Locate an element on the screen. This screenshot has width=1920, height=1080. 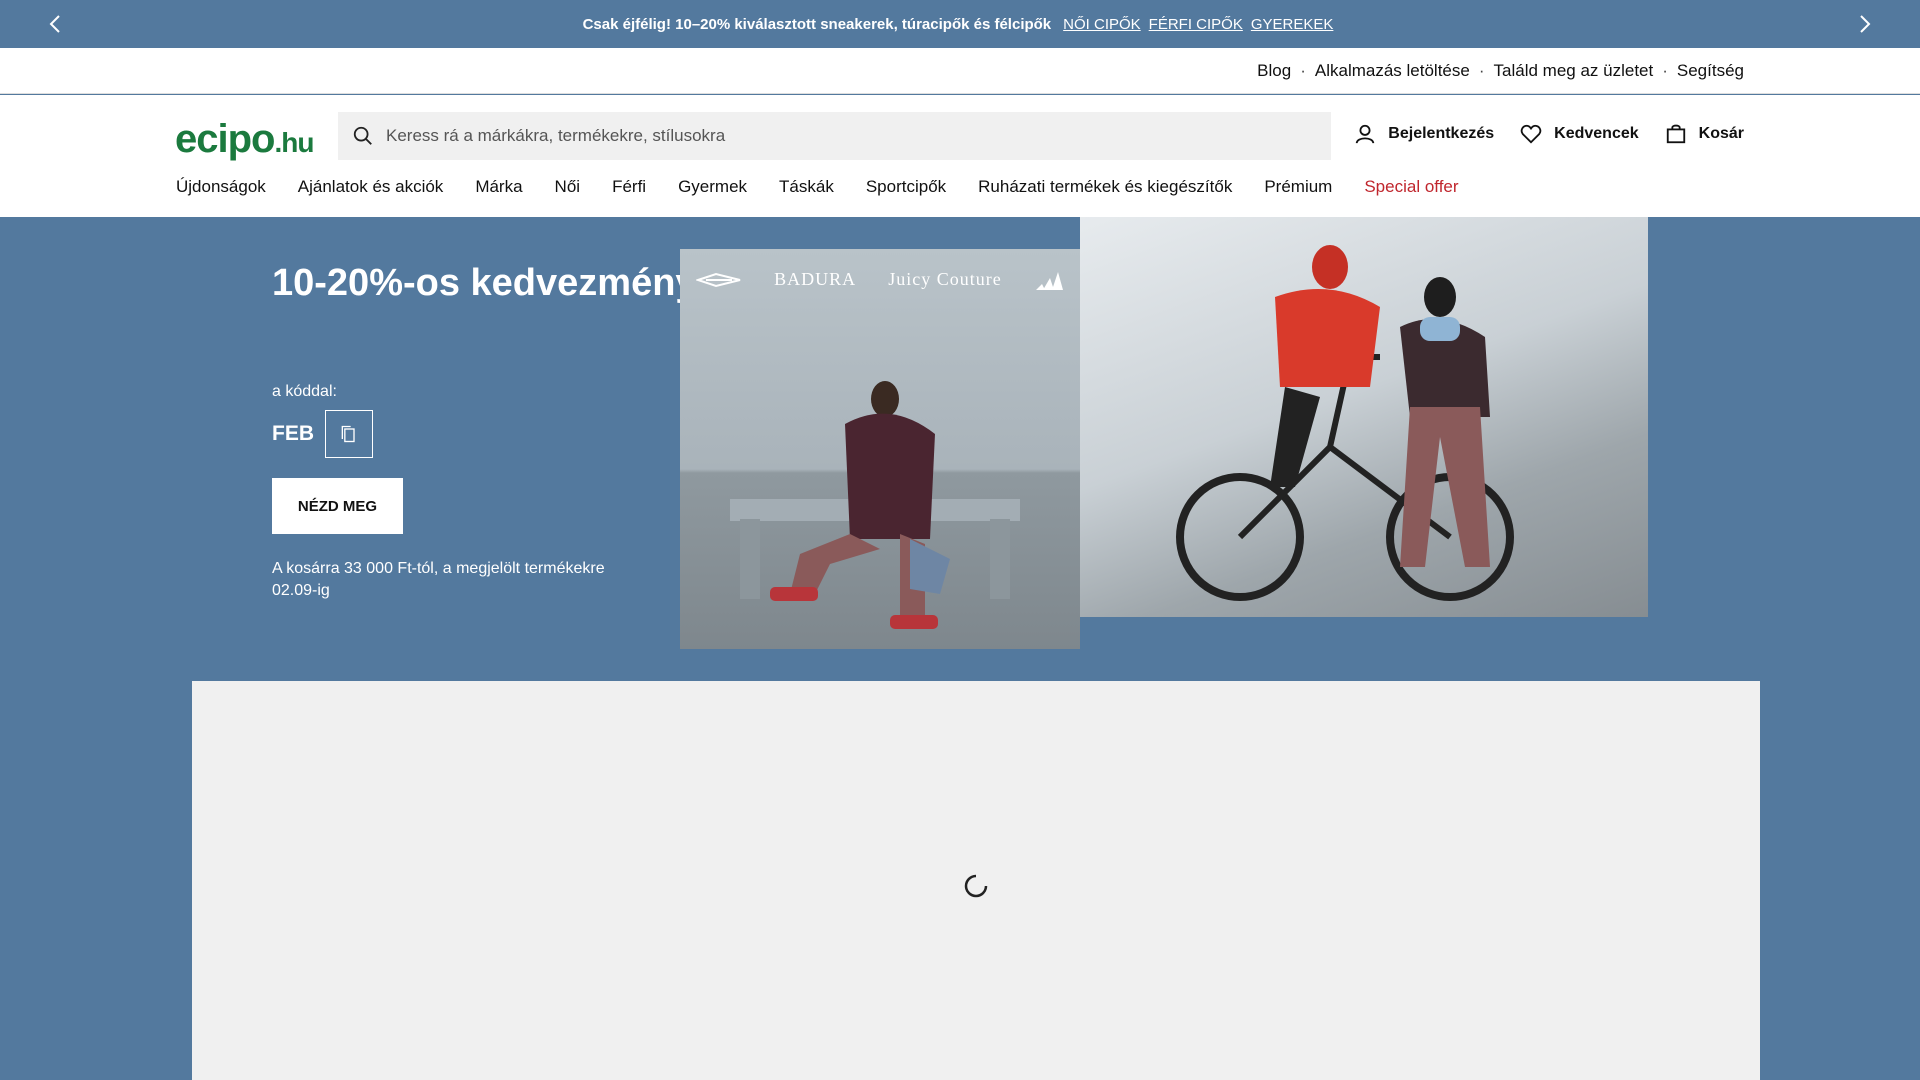
favorites-label: Kedvencek is located at coordinates (1596, 133).